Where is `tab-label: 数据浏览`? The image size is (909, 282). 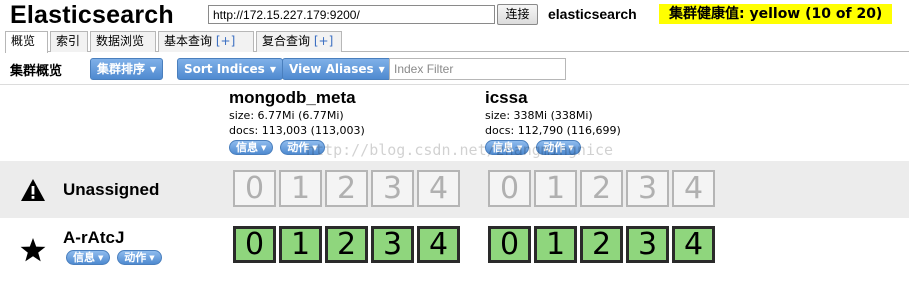
tab-label: 数据浏览 is located at coordinates (120, 41).